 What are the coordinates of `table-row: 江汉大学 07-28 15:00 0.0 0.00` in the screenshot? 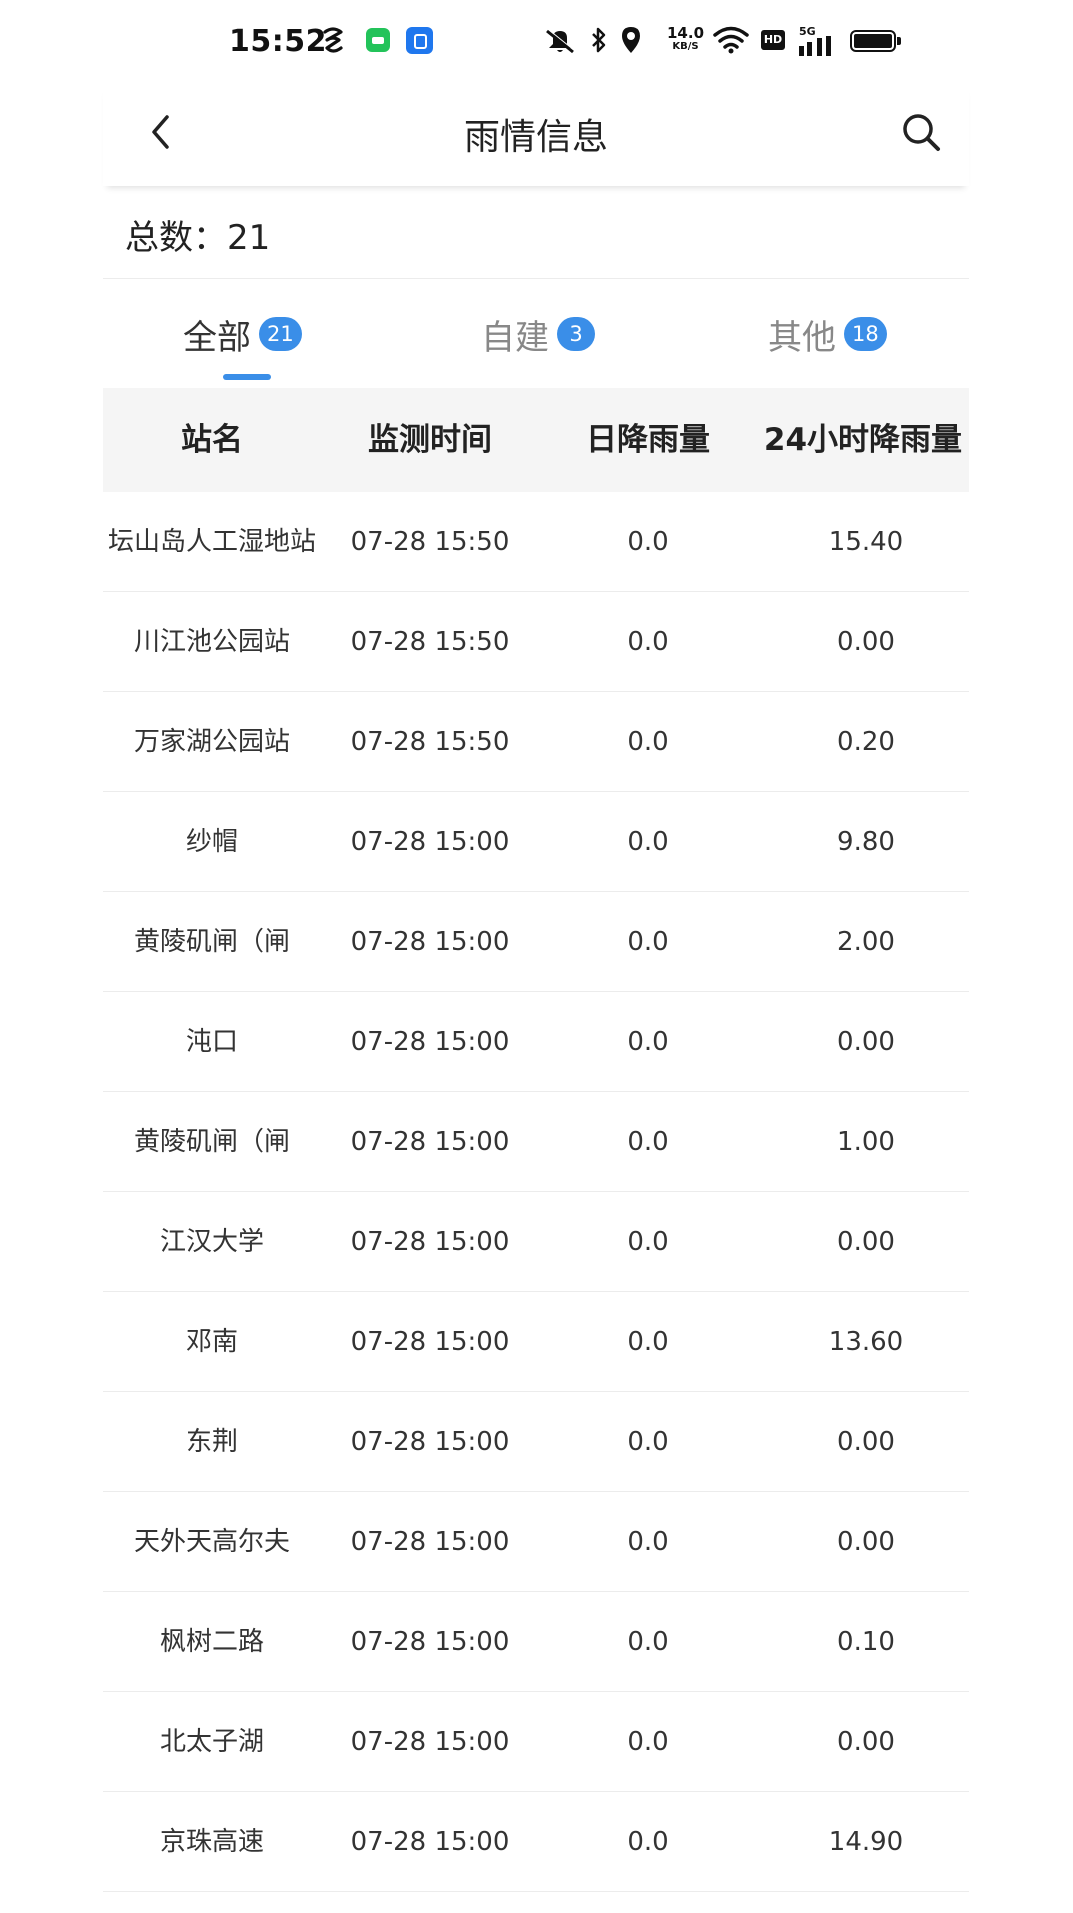 It's located at (536, 1242).